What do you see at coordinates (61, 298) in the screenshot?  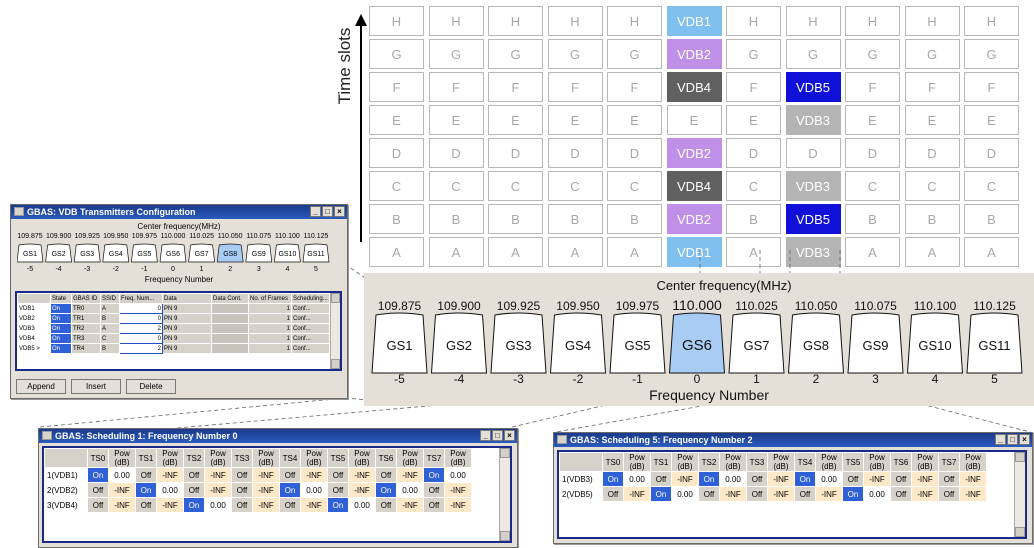 I see `vdb-column-header: State` at bounding box center [61, 298].